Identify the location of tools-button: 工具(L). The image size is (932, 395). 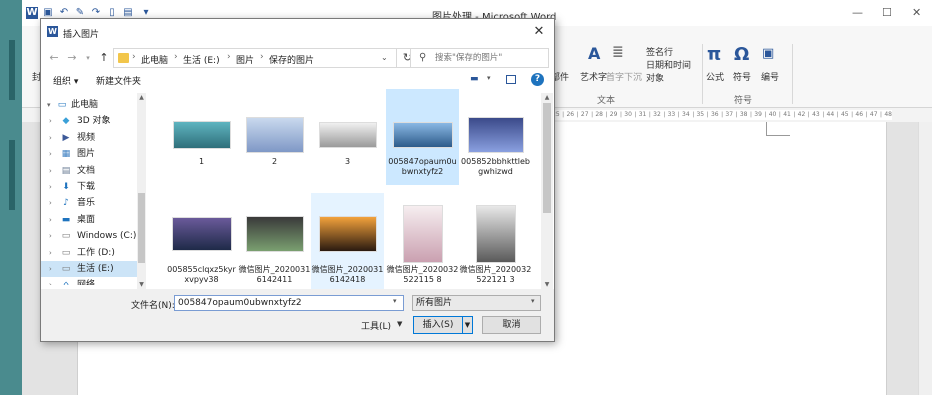
(376, 325).